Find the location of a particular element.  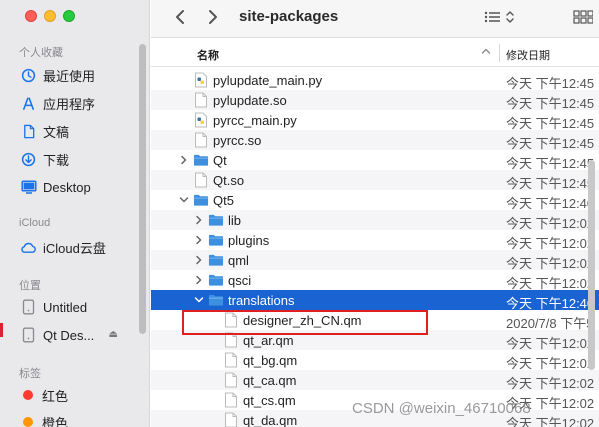

file-list-scrollbar is located at coordinates (591, 265).